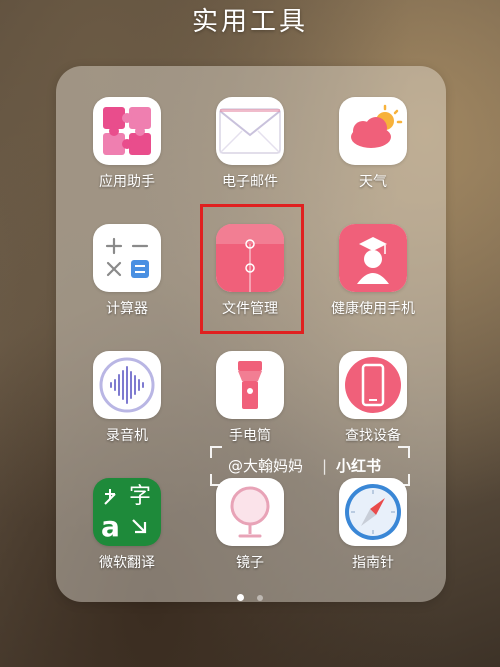  I want to click on app-label: 手电筒, so click(250, 436).